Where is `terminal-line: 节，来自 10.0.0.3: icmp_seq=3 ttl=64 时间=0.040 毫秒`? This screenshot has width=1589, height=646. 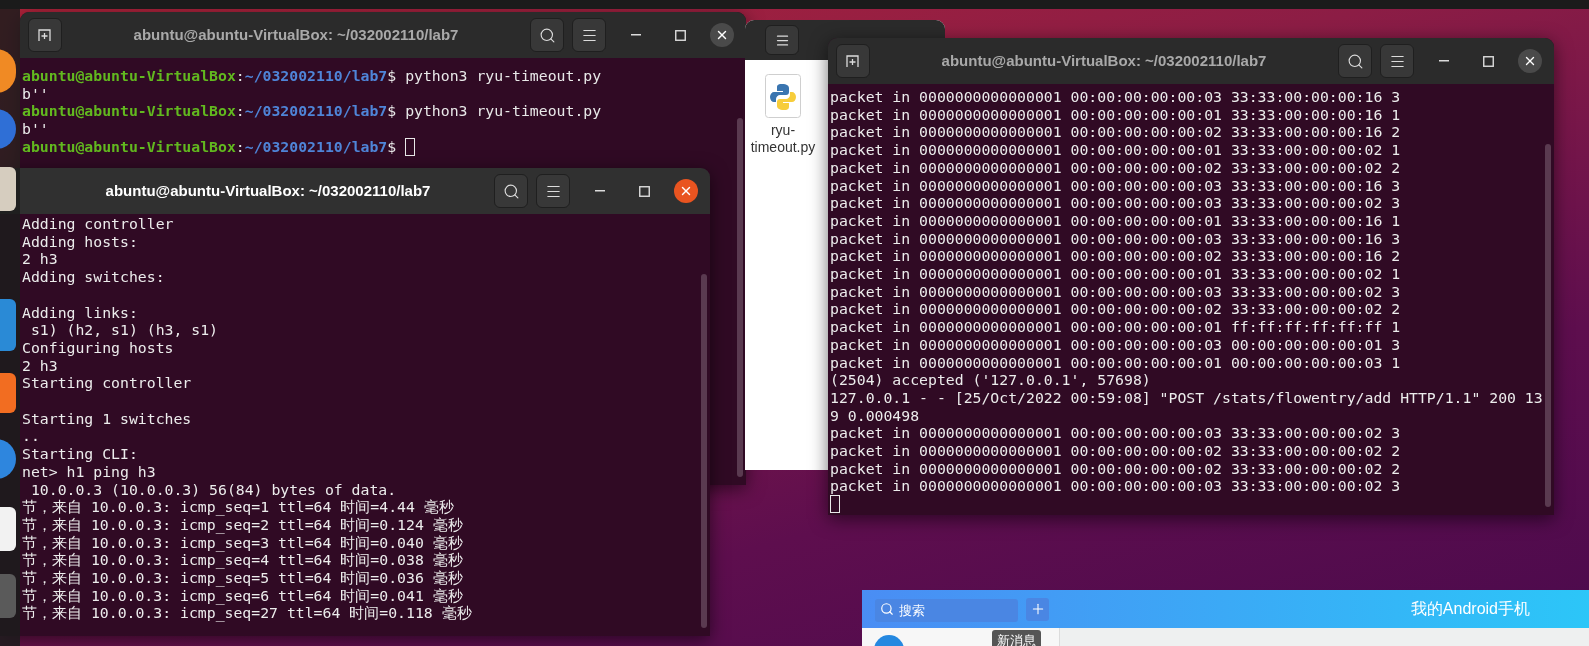 terminal-line: 节，来自 10.0.0.3: icmp_seq=3 ttl=64 时间=0.040 毫秒 is located at coordinates (242, 542).